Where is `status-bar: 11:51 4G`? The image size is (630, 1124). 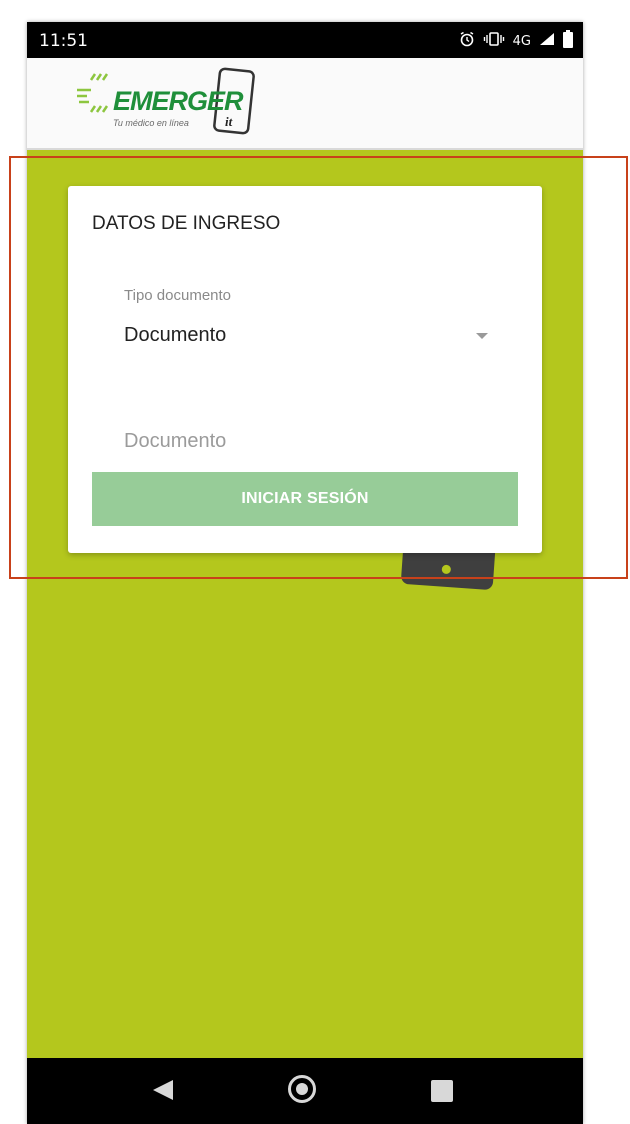
status-bar: 11:51 4G is located at coordinates (305, 40).